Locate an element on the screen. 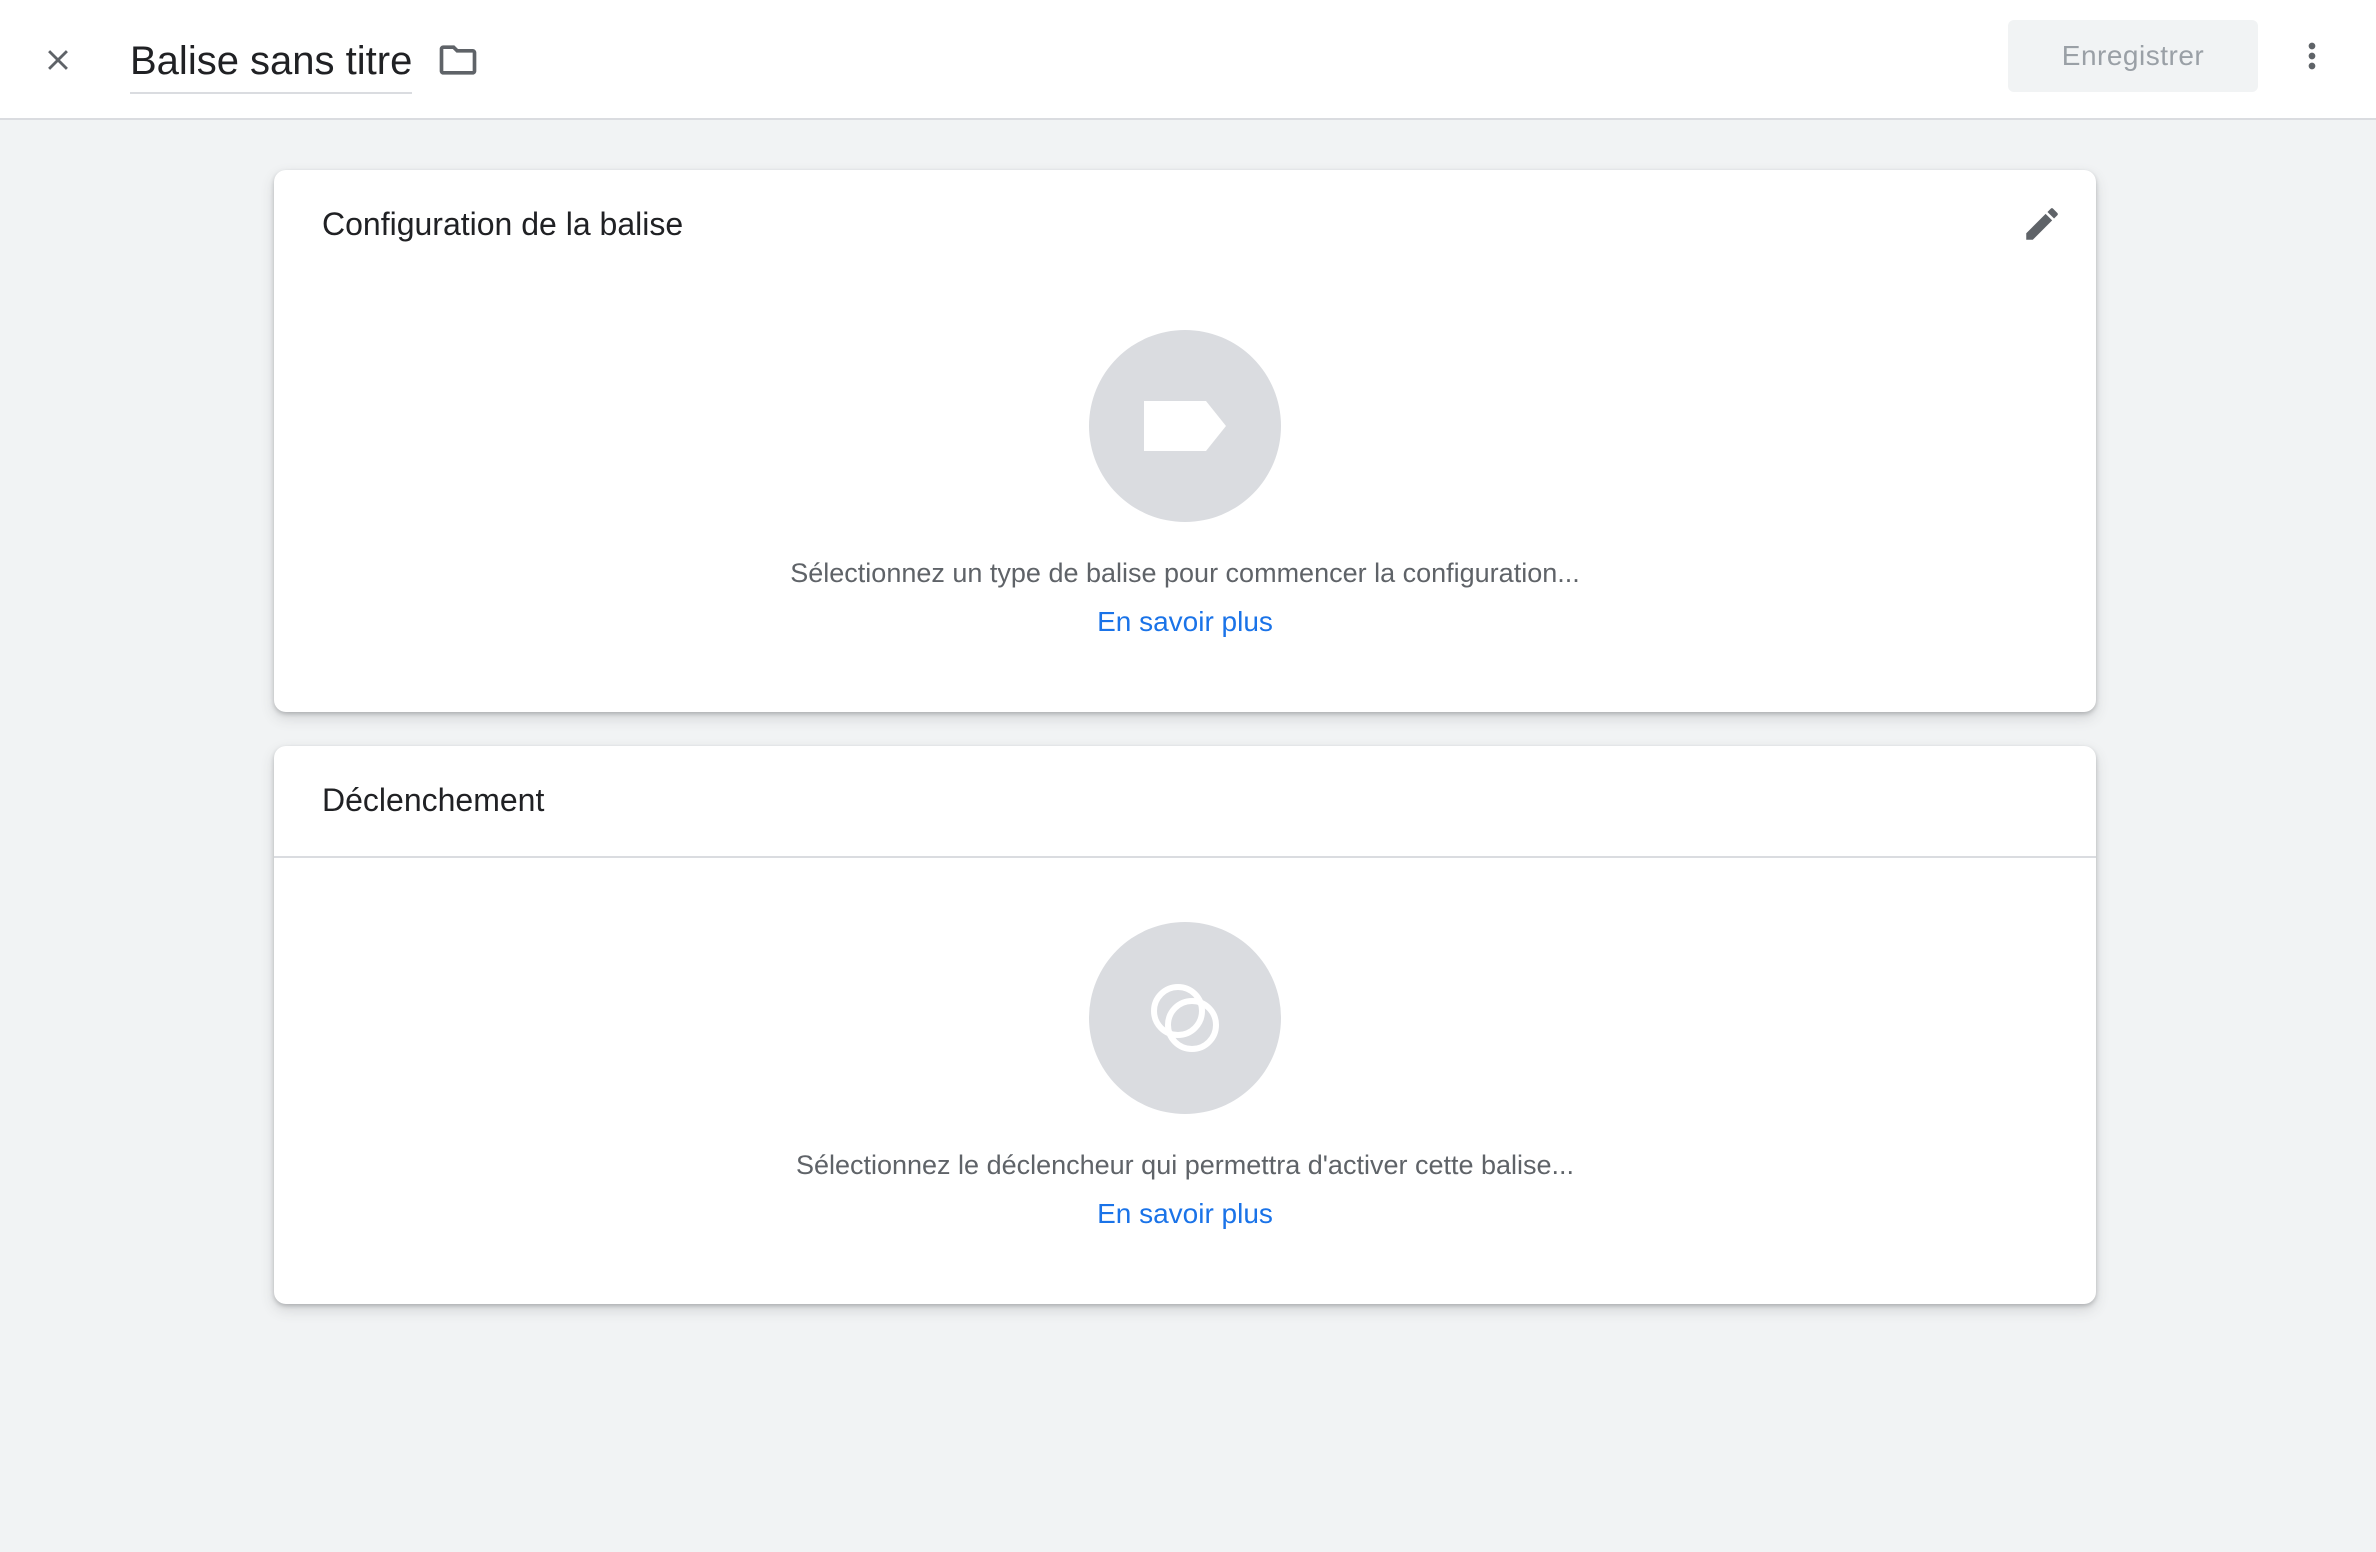 The width and height of the screenshot is (2376, 1552). triggering-title: Déclenchement is located at coordinates (433, 800).